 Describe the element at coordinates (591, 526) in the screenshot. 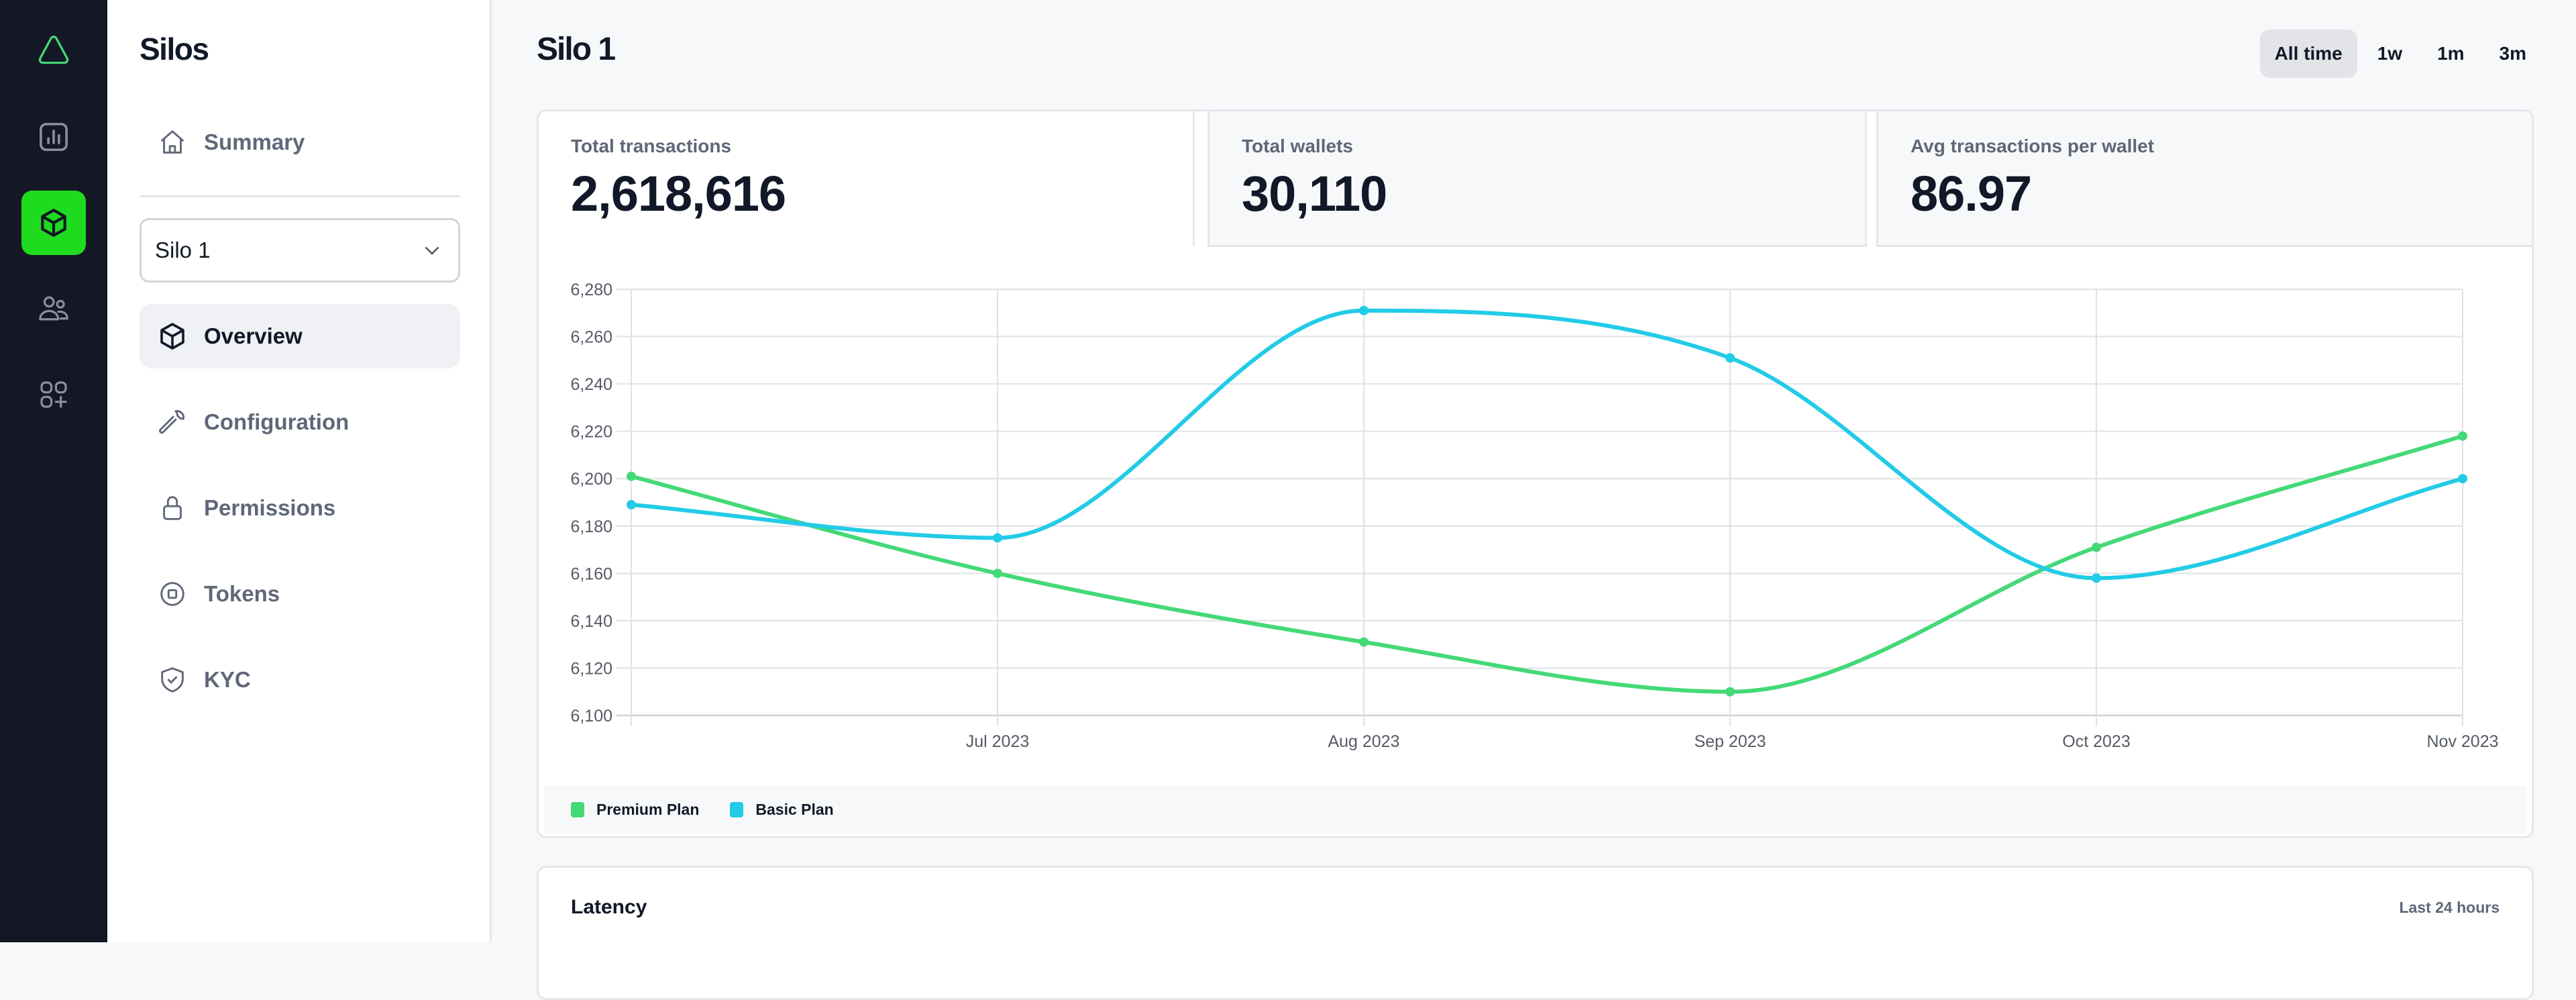

I see `y-tick-label: 6,180` at that location.